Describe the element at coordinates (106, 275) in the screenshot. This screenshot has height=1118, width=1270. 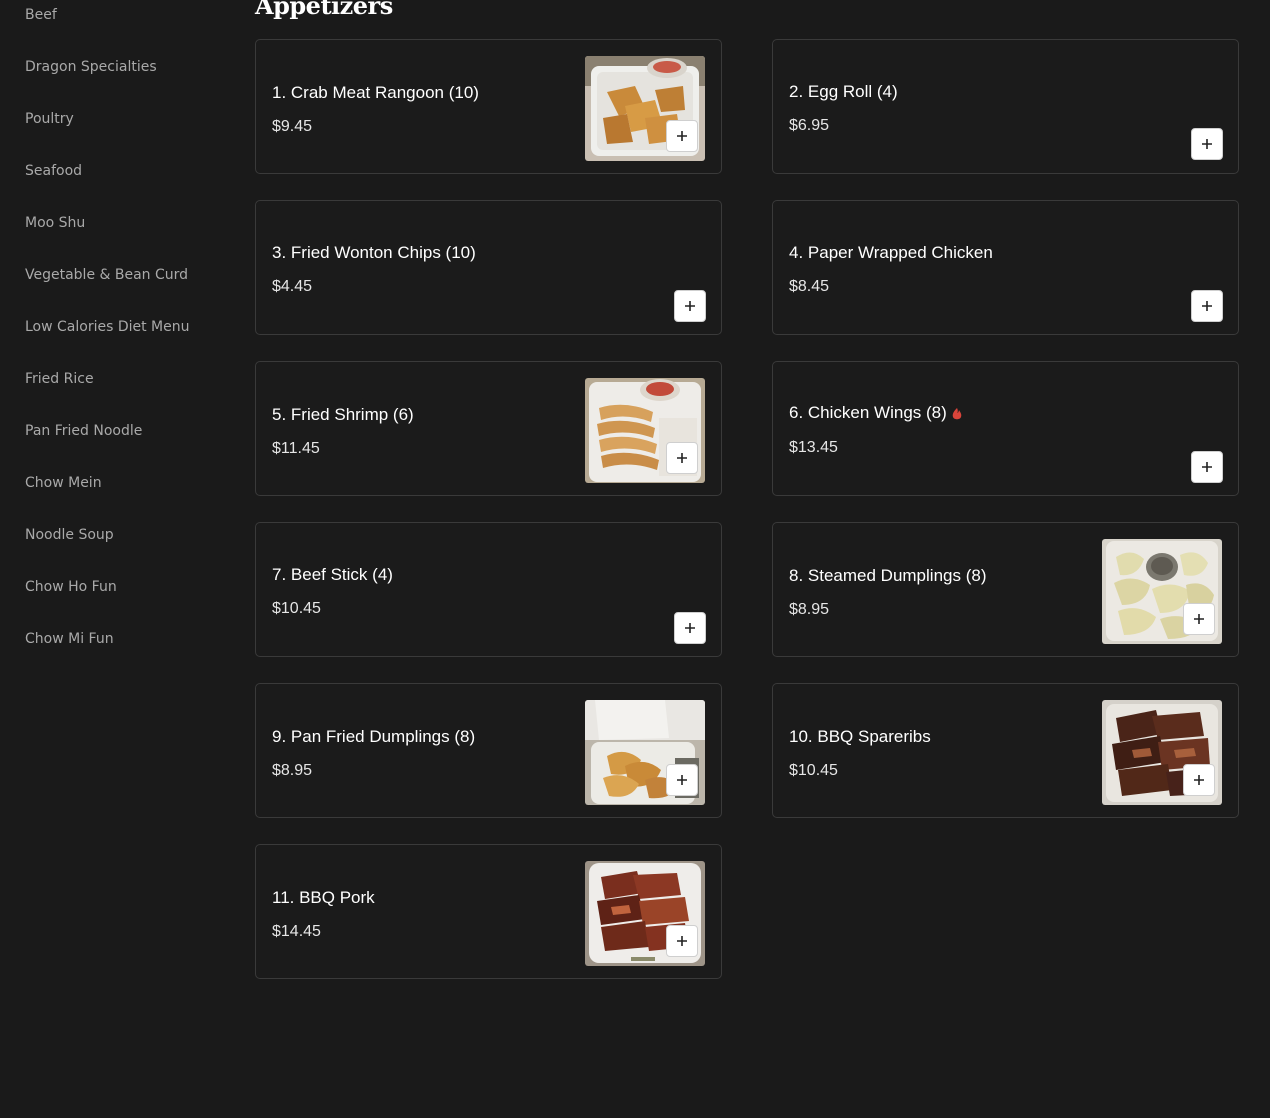
I see `sidebar-item-vegetable-bean-curd: Vegetable & Bean Curd` at that location.